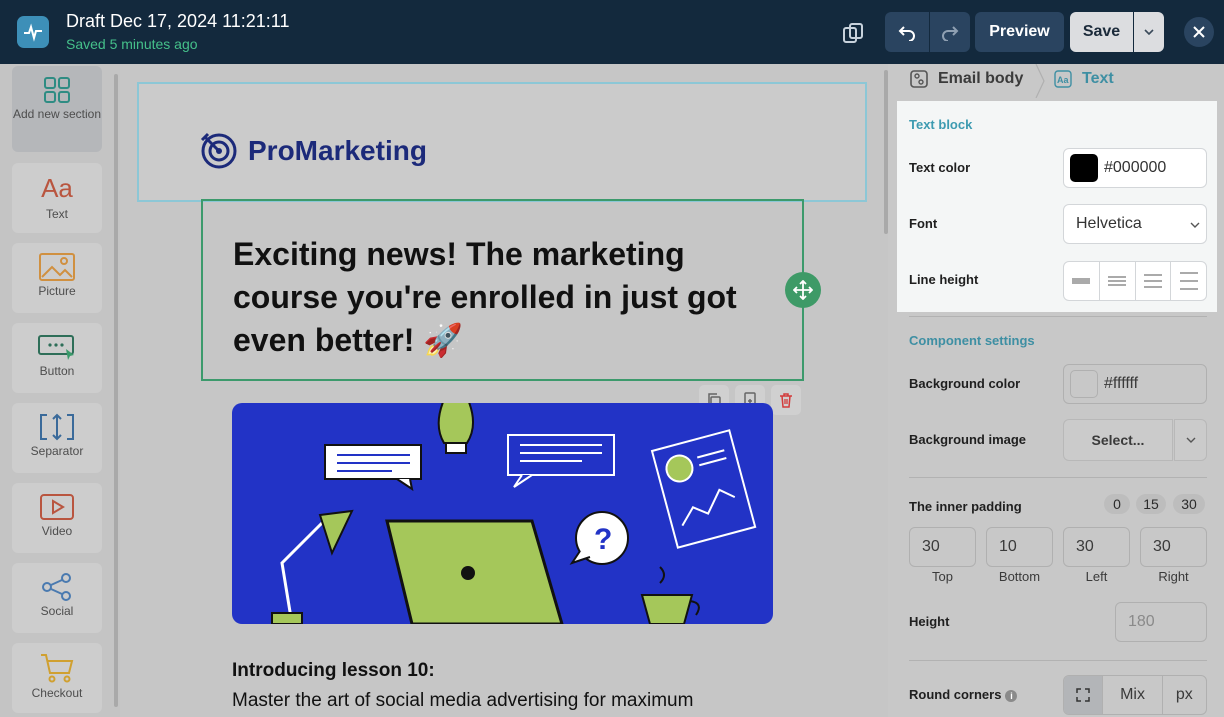  Describe the element at coordinates (1121, 383) in the screenshot. I see `bg-color-value: #ffffff` at that location.